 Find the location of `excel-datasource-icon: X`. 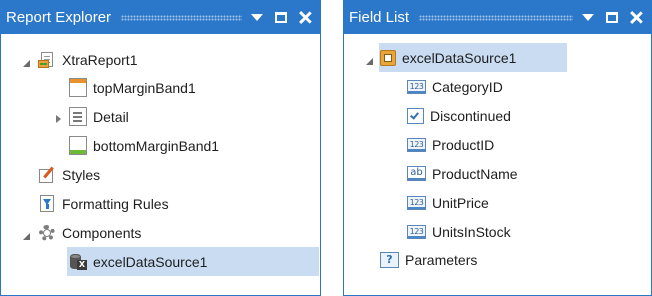

excel-datasource-icon: X is located at coordinates (78, 262).